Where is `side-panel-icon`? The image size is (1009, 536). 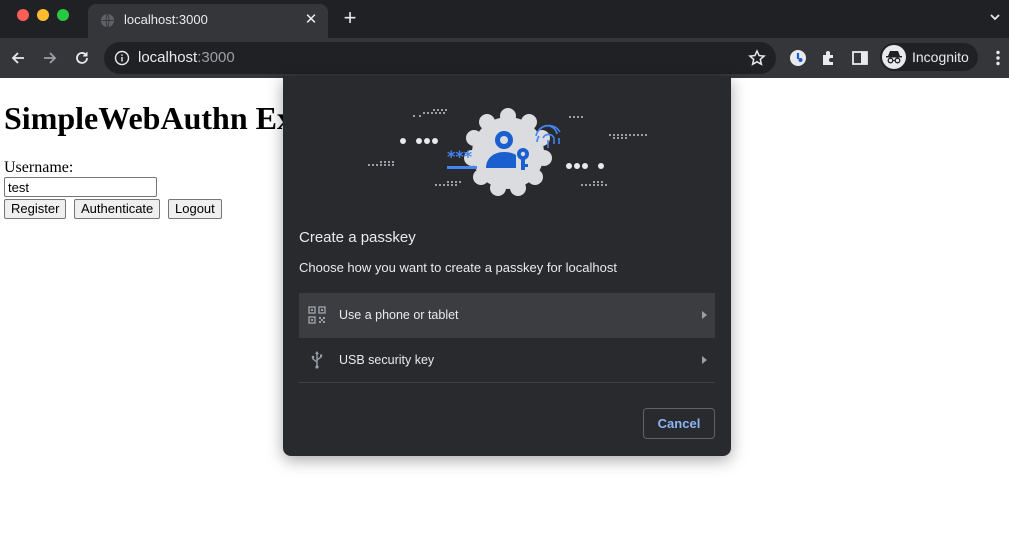
side-panel-icon is located at coordinates (860, 58).